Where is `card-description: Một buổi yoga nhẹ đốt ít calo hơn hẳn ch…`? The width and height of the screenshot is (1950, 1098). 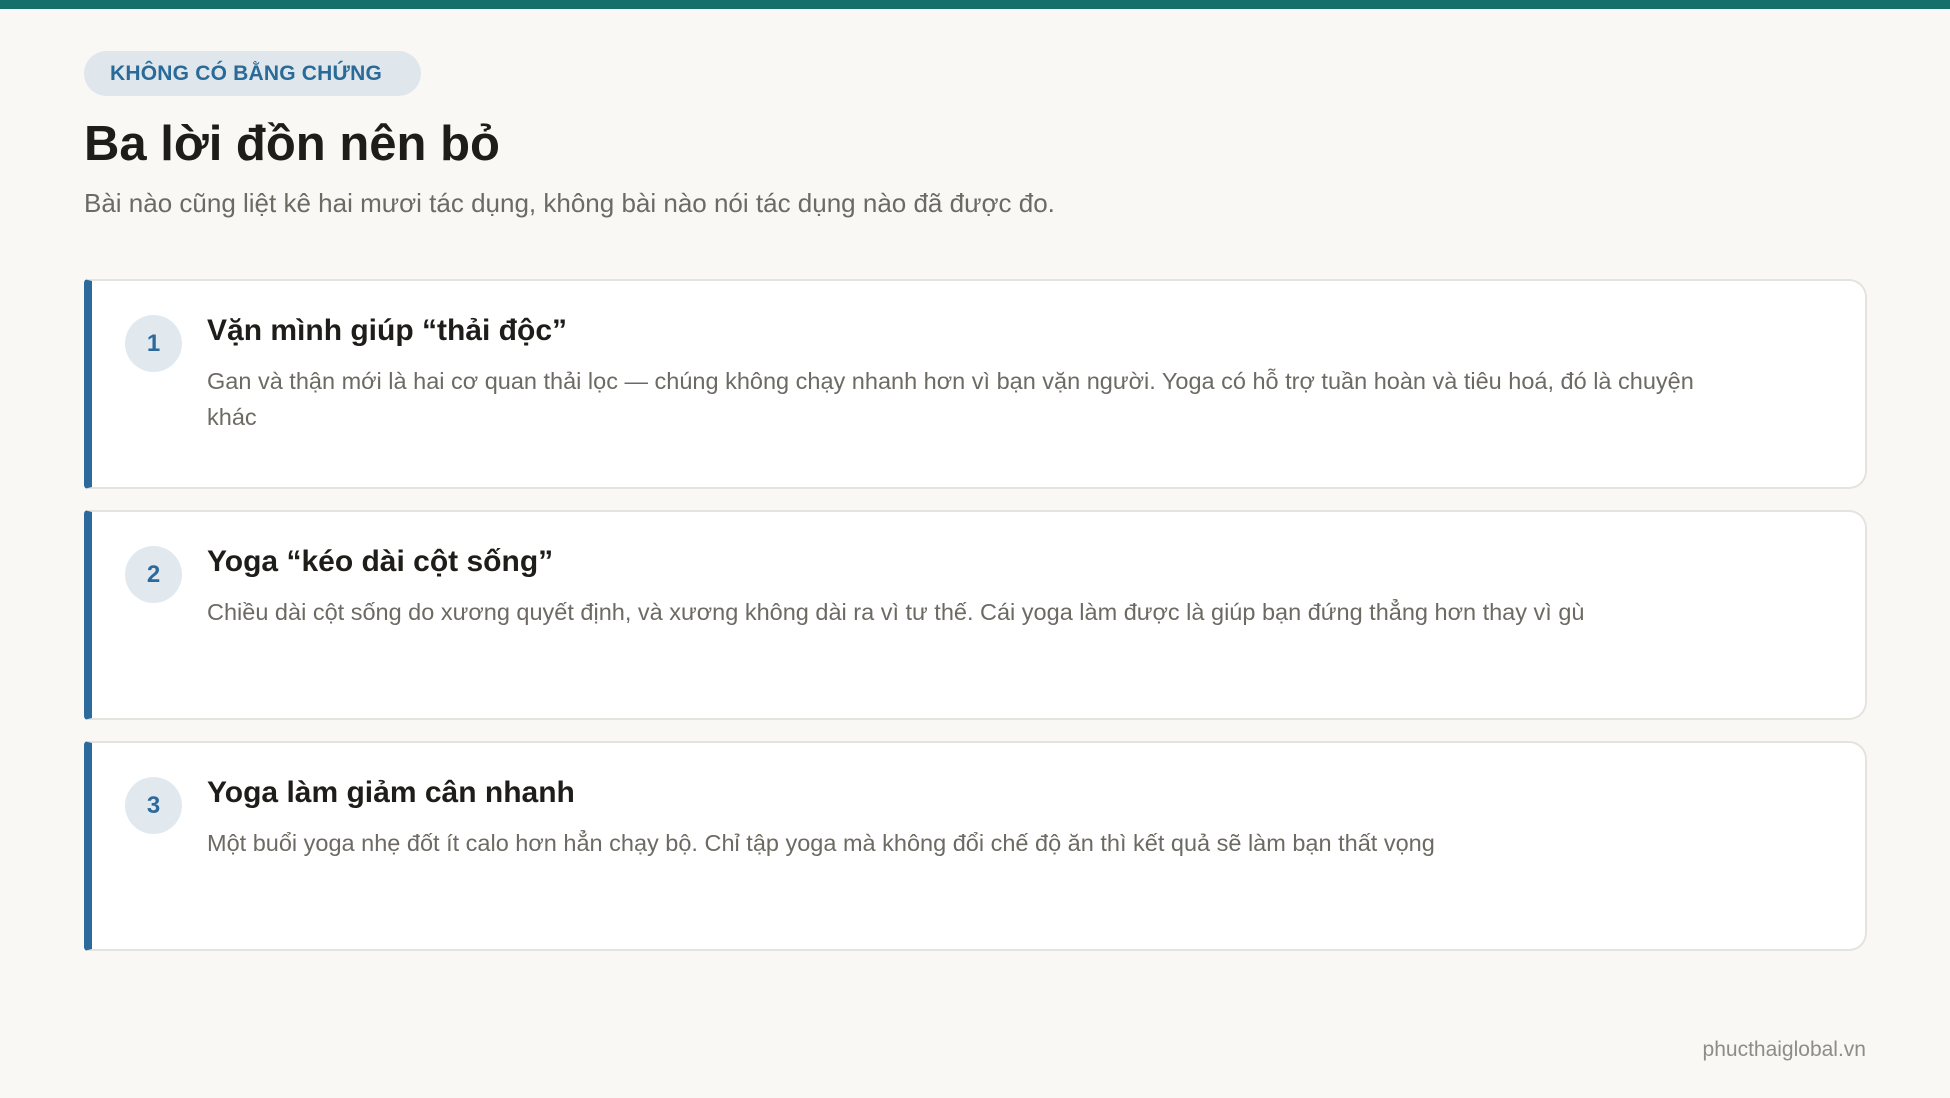
card-description: Một buổi yoga nhẹ đốt ít calo hơn hẳn ch… is located at coordinates (821, 843).